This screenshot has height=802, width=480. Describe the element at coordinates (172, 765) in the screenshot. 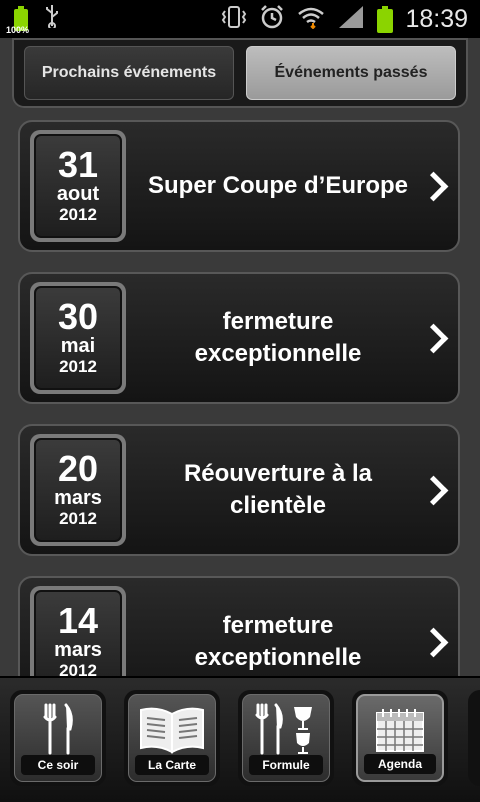

I see `nav-label: La Carte` at that location.